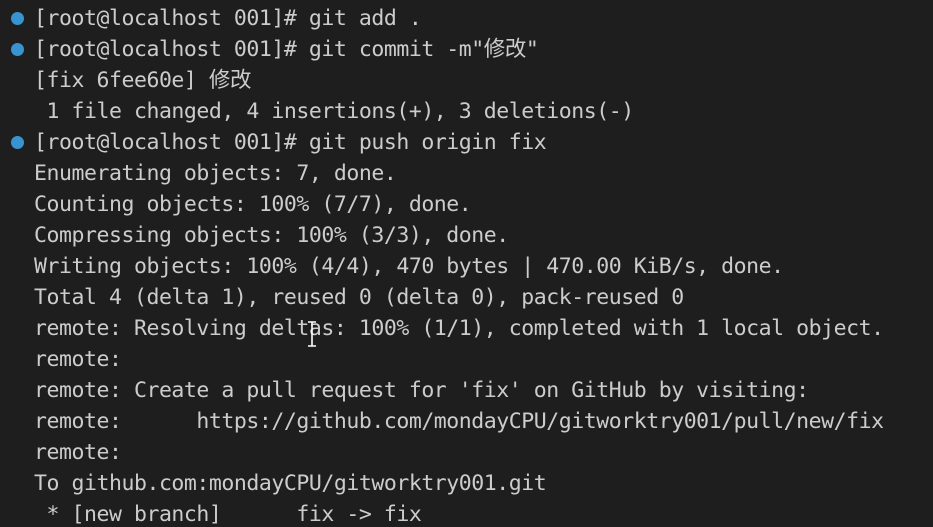  I want to click on command-text: git commit -m"修改", so click(423, 49).